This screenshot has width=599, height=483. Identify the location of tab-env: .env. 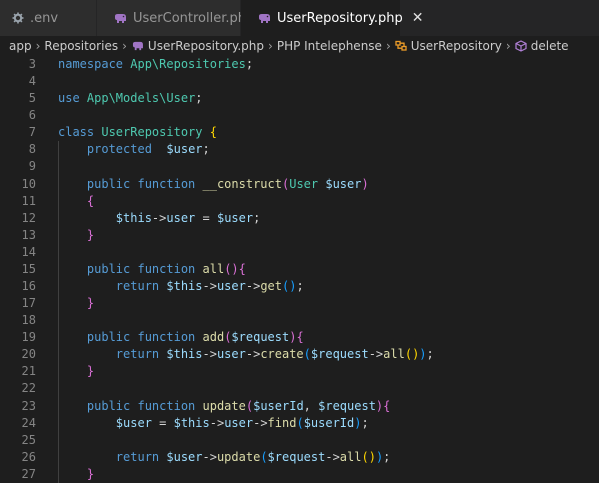
(48, 18).